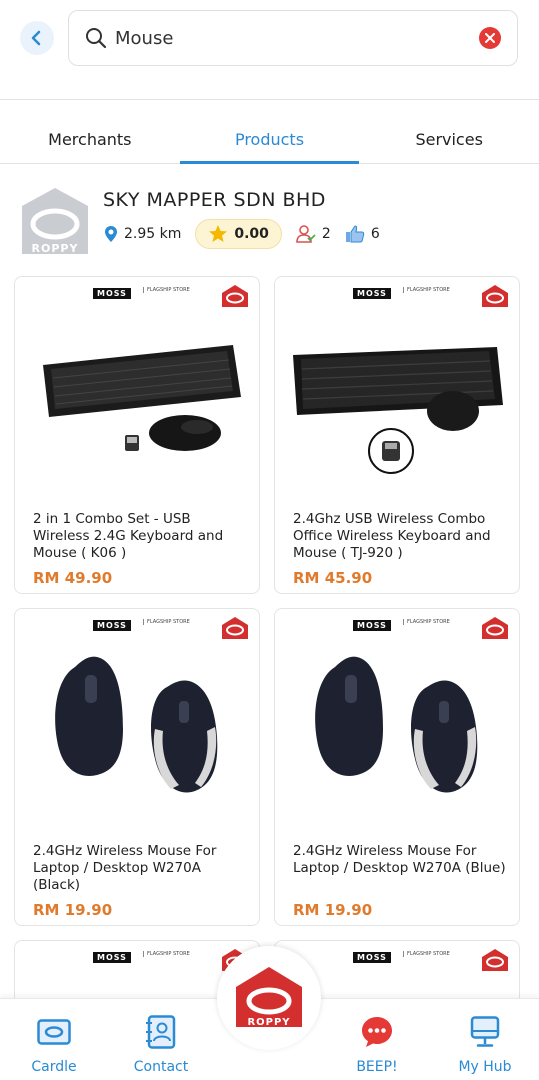 This screenshot has height=1080, width=539. I want to click on merchant-stats: 2.95 km 0.00 2 6, so click(249, 234).